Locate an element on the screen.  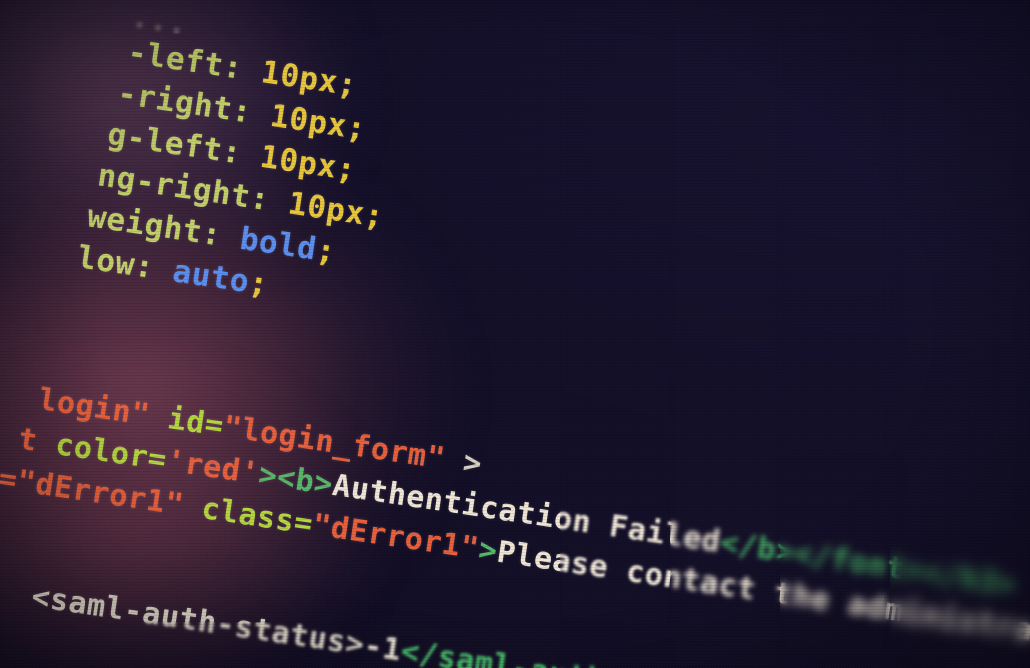
token-id-derror1: ="dError1" is located at coordinates (93, 492).